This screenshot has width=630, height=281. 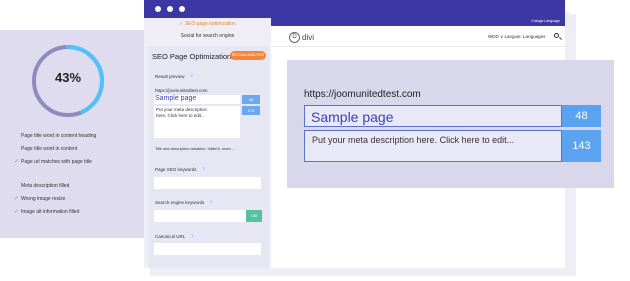 What do you see at coordinates (556, 35) in the screenshot?
I see `search-icon` at bounding box center [556, 35].